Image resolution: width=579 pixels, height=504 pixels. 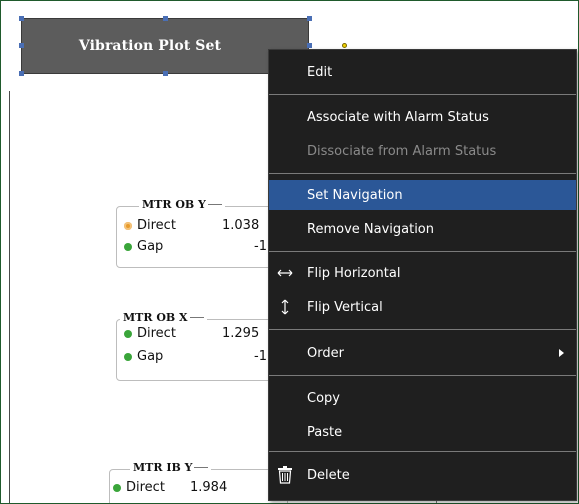 I want to click on panel-title: MTR OB X, so click(x=163, y=317).